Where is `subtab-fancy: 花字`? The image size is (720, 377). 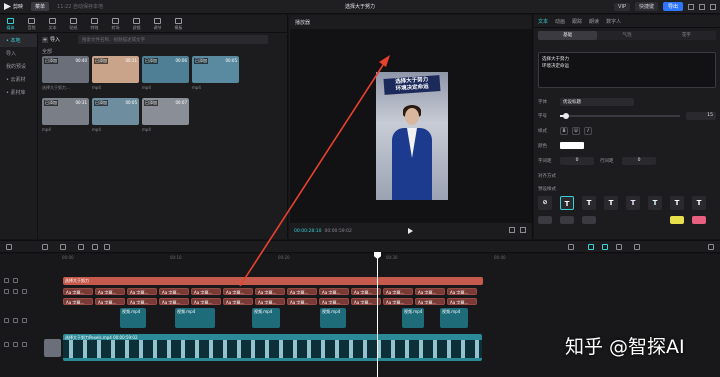 subtab-fancy: 花字 is located at coordinates (686, 35).